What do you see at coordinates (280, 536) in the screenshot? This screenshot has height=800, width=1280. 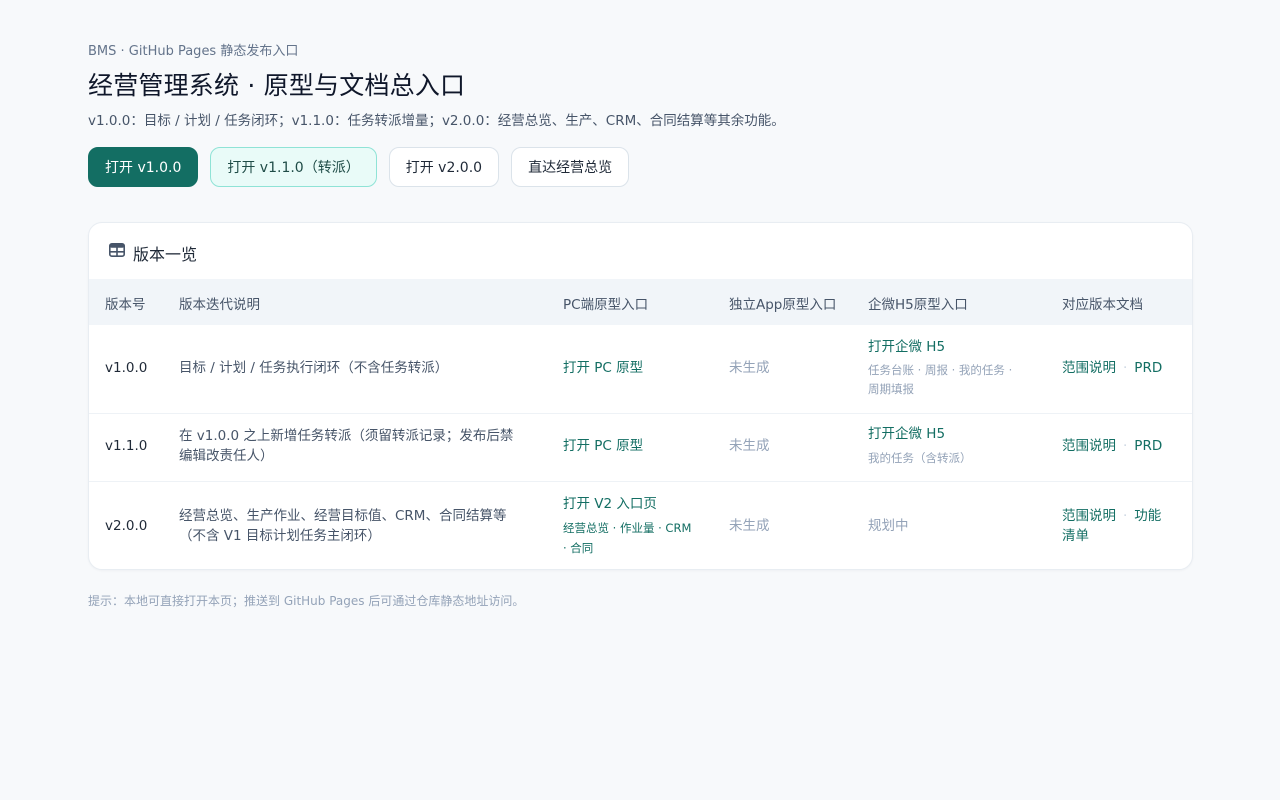 I see `version-description-cont: （不含 V1 目标计划任务主闭环）` at bounding box center [280, 536].